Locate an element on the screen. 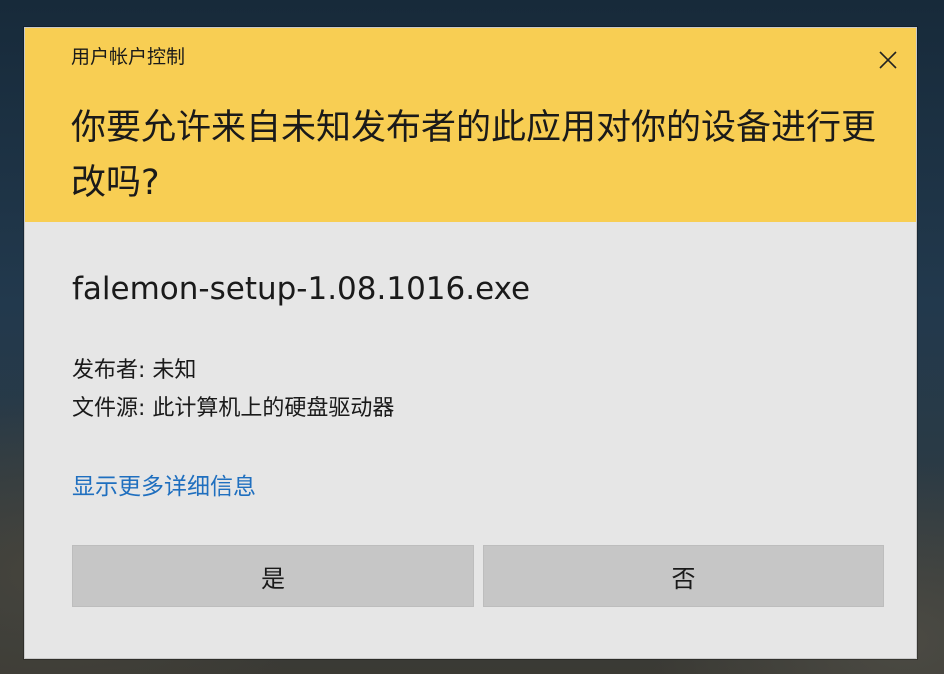  source-label: 文件源: is located at coordinates (109, 408).